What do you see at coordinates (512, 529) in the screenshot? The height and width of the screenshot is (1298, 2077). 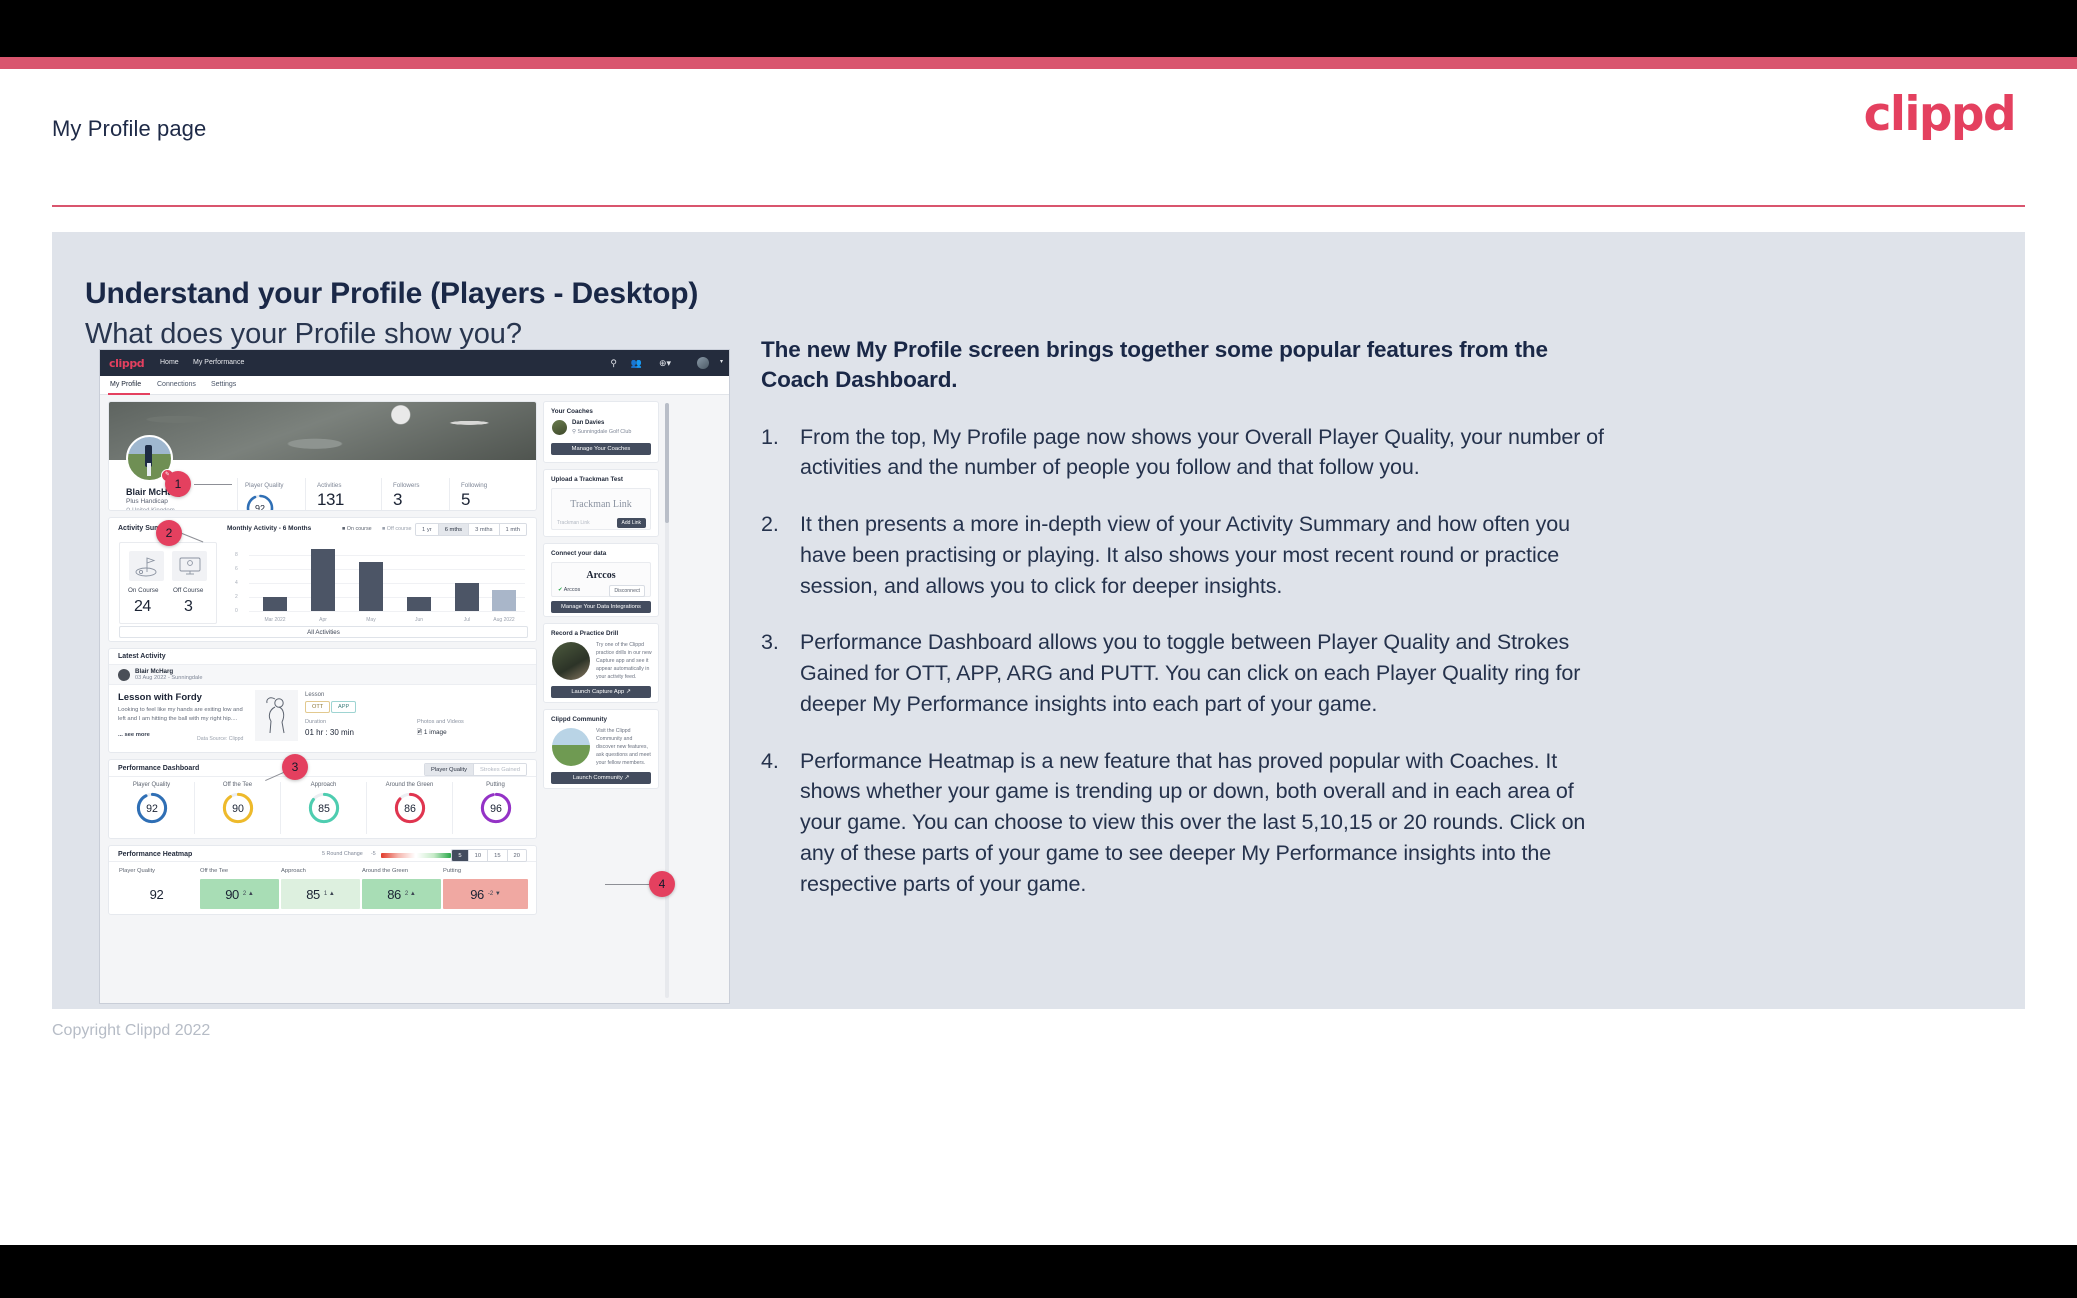 I see `range-1mth: 1 mth` at bounding box center [512, 529].